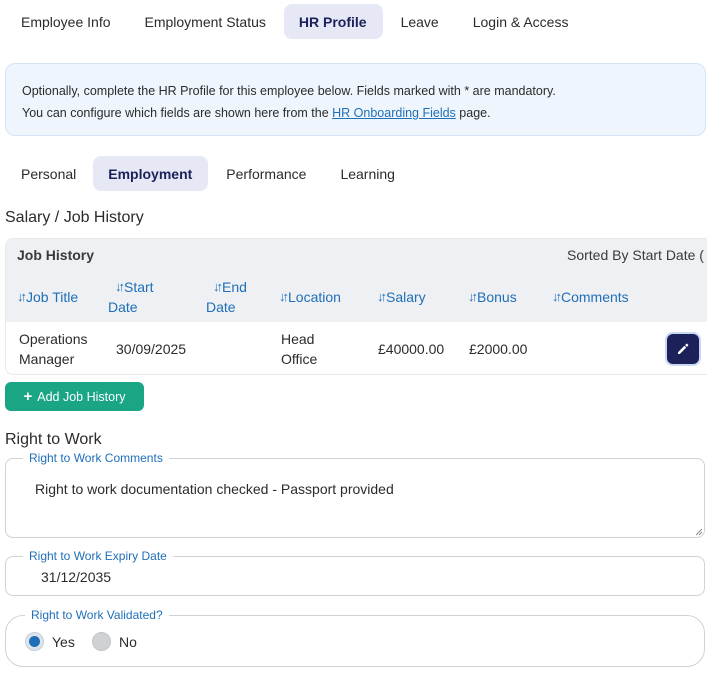  I want to click on subtab-personal: Personal, so click(49, 173).